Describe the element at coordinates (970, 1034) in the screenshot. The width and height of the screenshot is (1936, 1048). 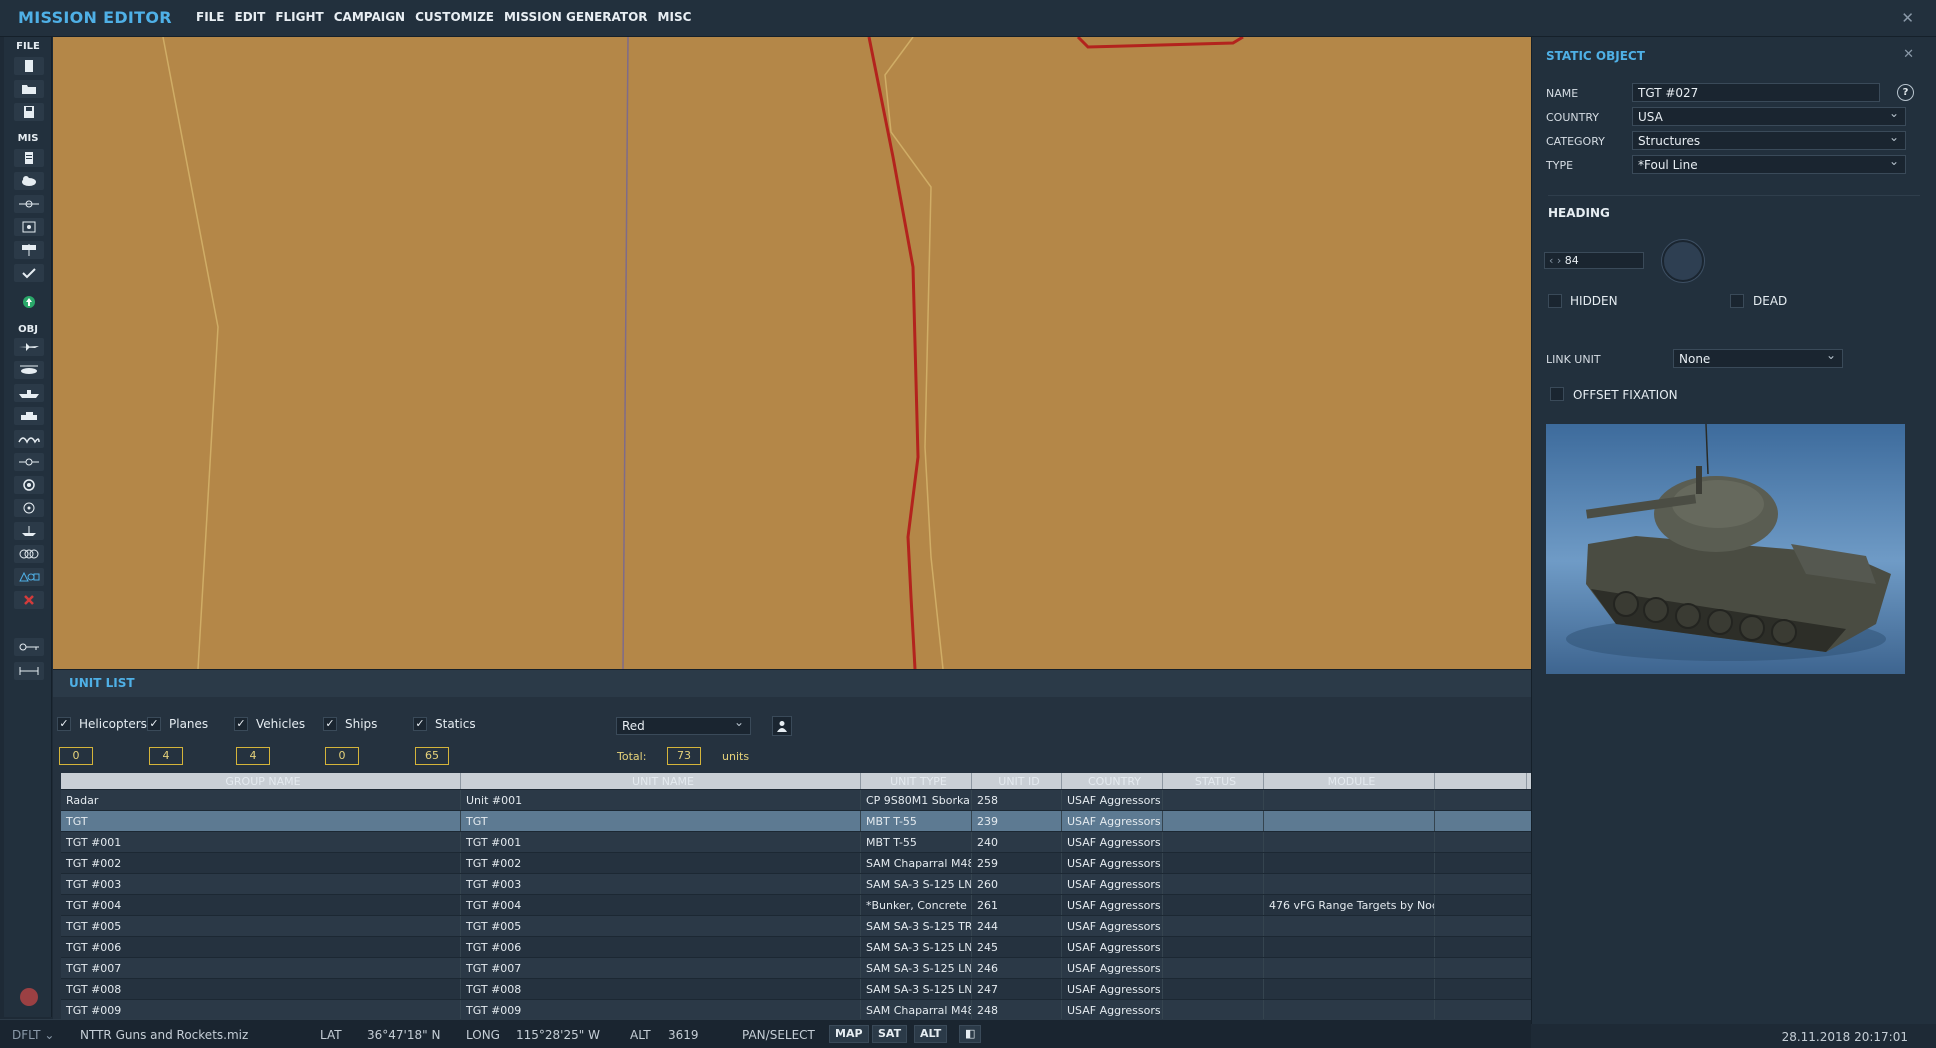
I see `toggle-icon: ◧` at that location.